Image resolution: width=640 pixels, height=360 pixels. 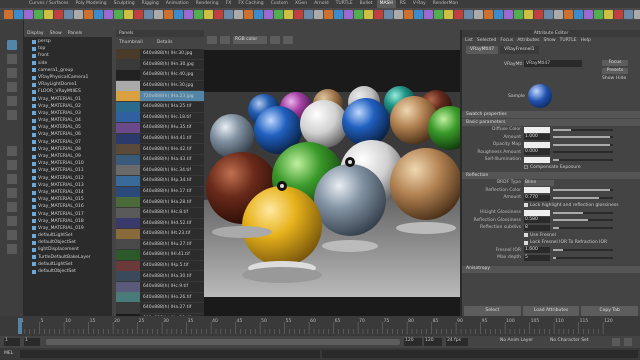 What do you see at coordinates (526, 167) in the screenshot?
I see `compensate-checkbox` at bounding box center [526, 167].